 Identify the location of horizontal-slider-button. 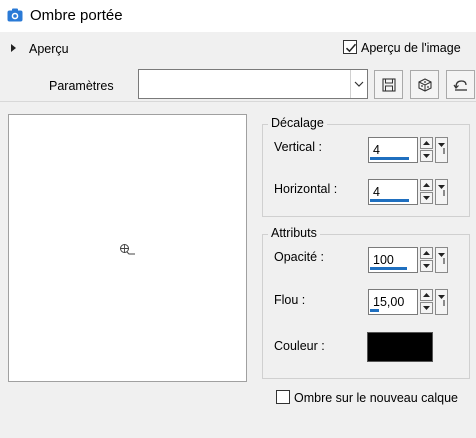
(441, 192).